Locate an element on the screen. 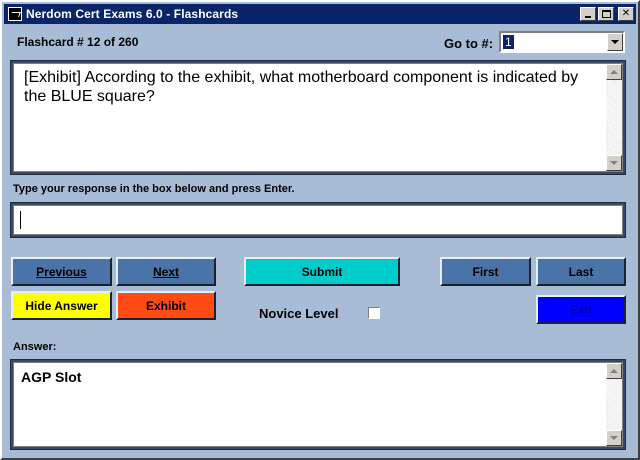  app-icon is located at coordinates (15, 14).